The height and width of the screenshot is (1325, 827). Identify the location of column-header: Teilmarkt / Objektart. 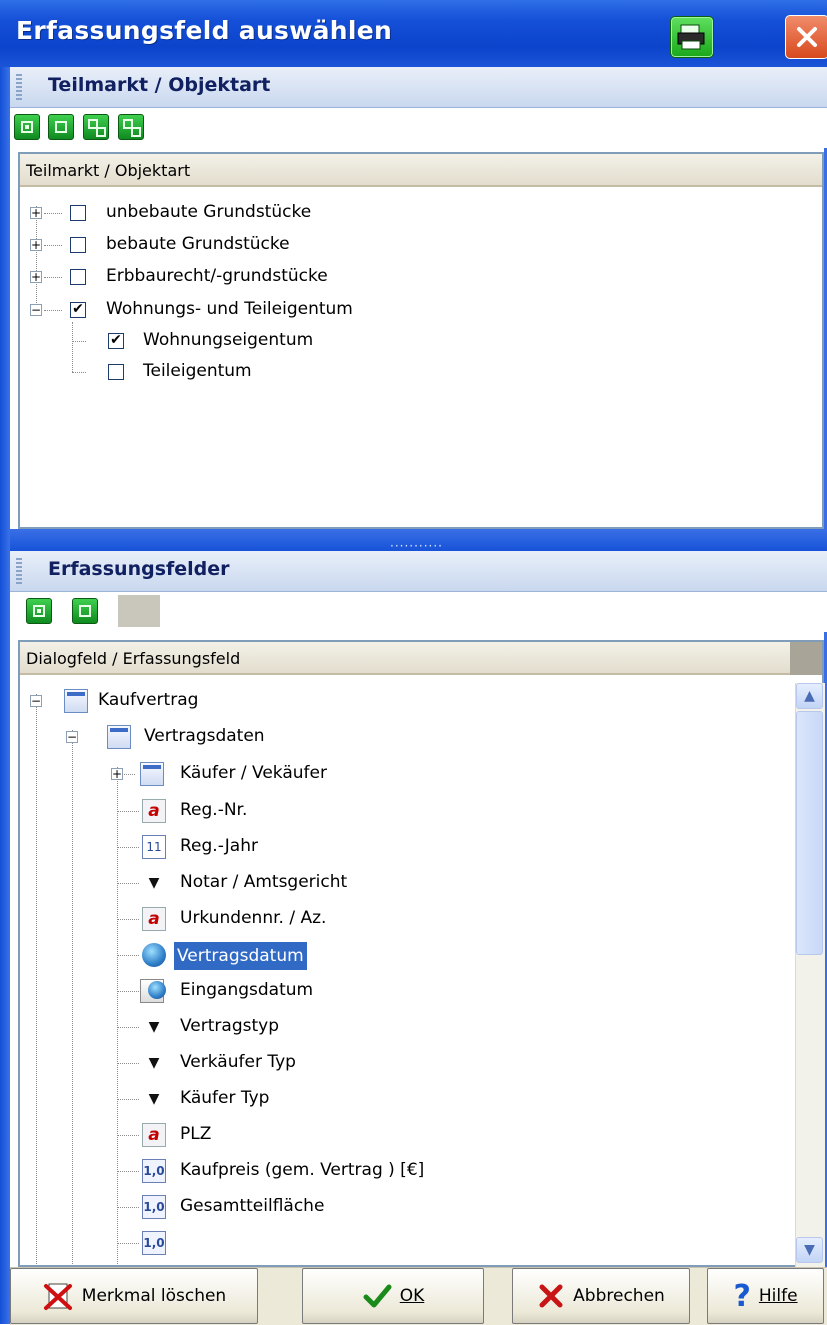
(421, 170).